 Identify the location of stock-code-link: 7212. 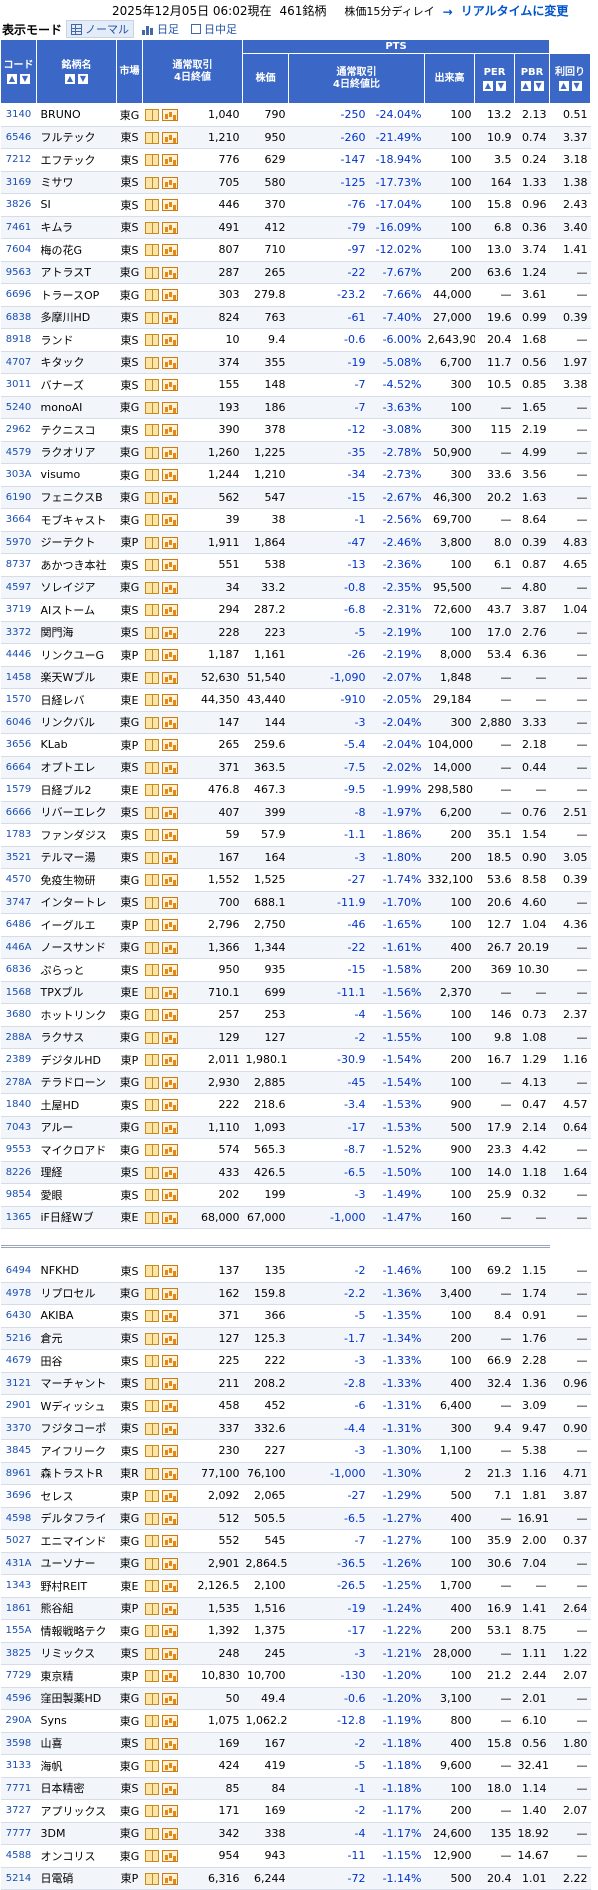
(18, 160).